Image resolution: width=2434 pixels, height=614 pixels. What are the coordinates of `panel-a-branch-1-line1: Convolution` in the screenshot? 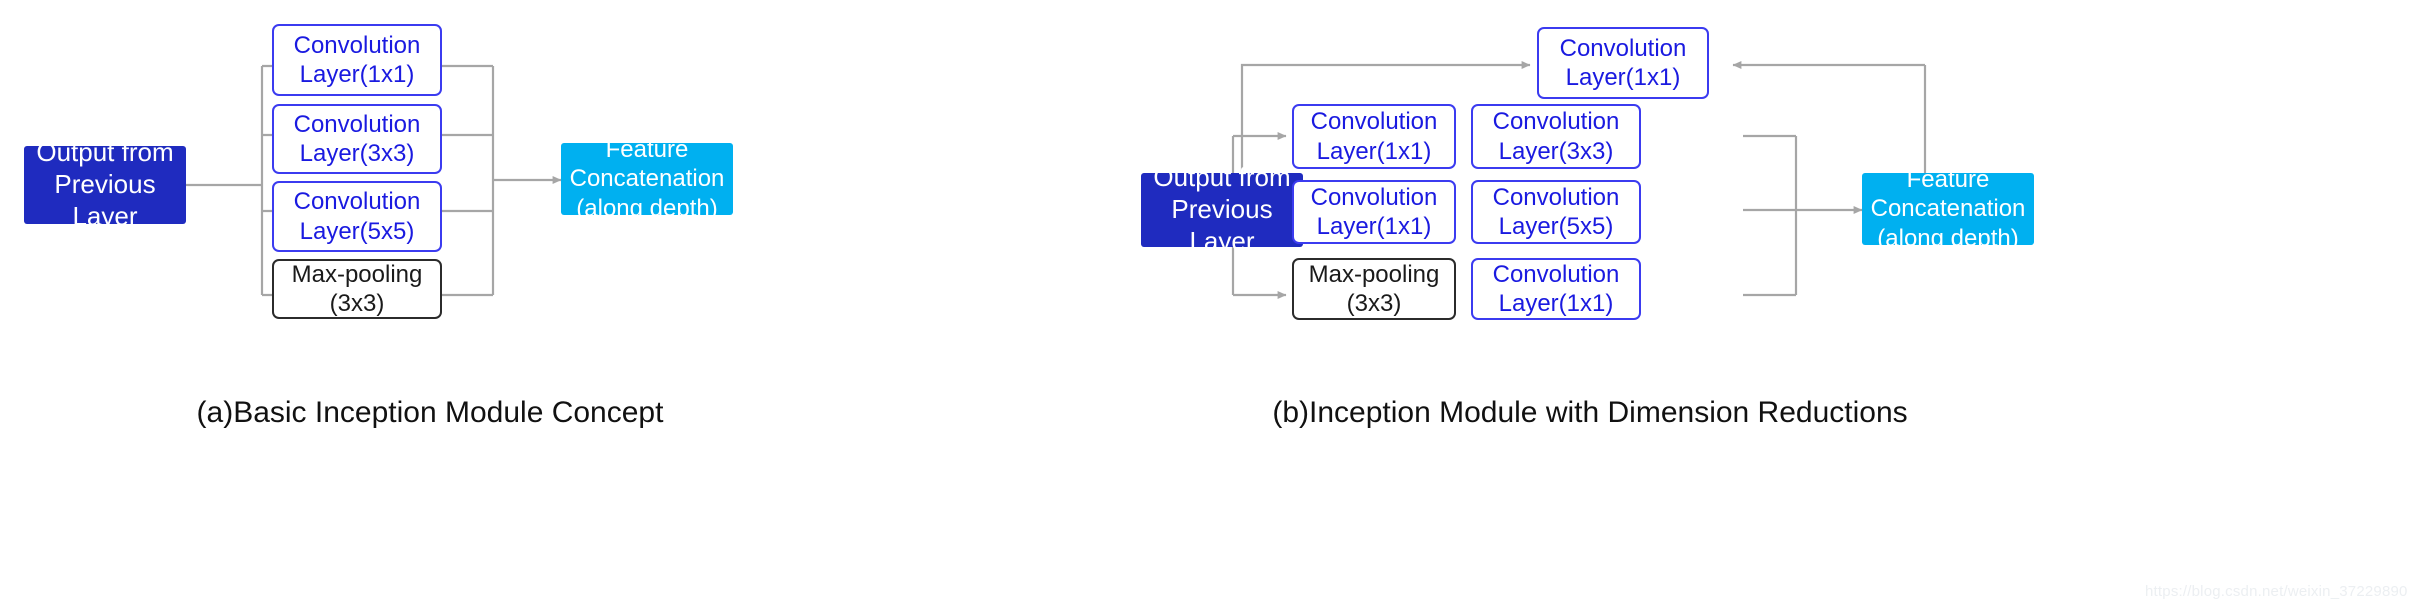 It's located at (357, 124).